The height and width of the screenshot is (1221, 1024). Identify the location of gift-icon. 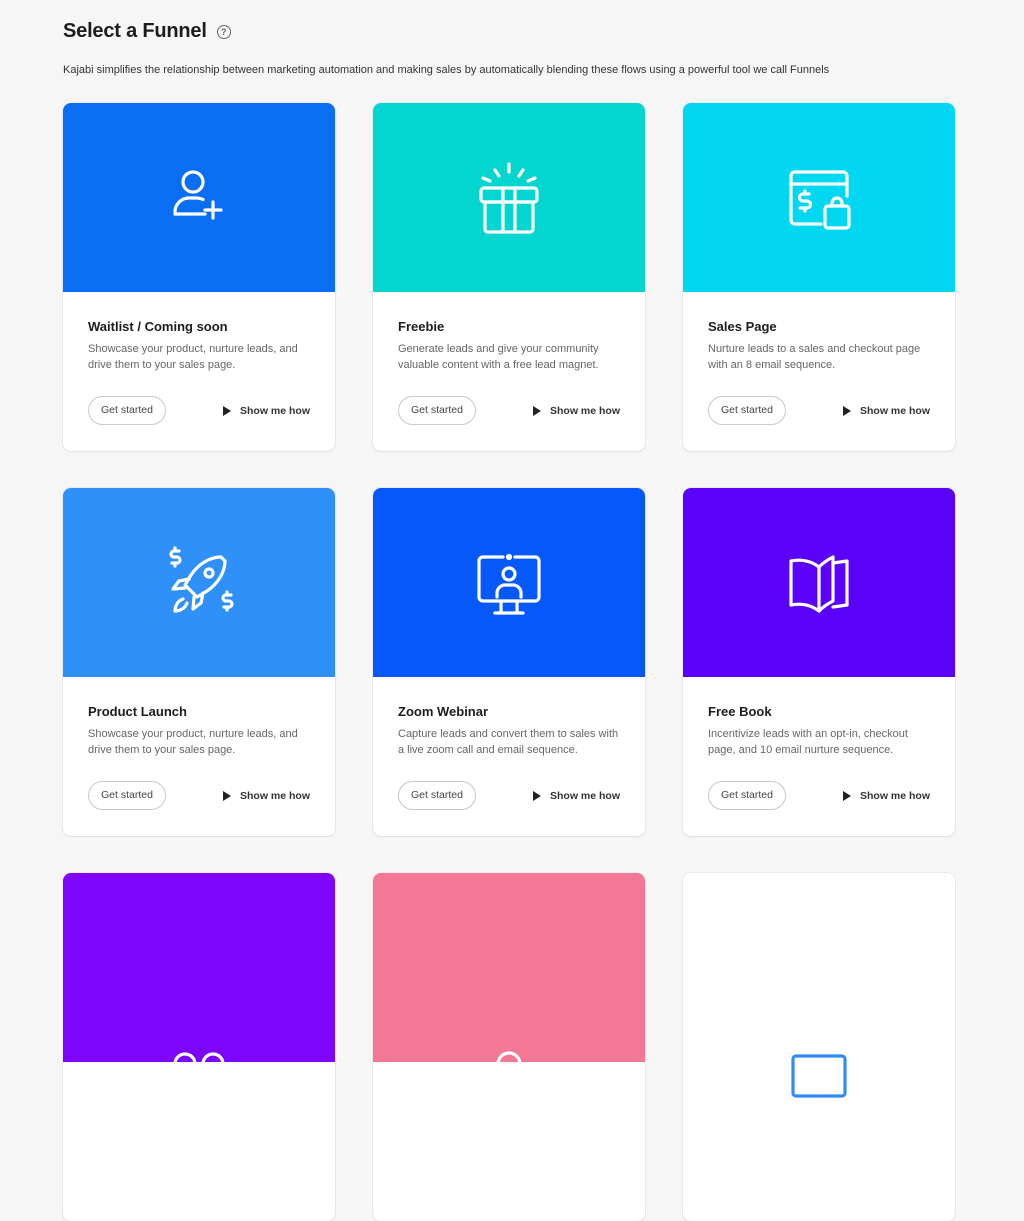
(509, 197).